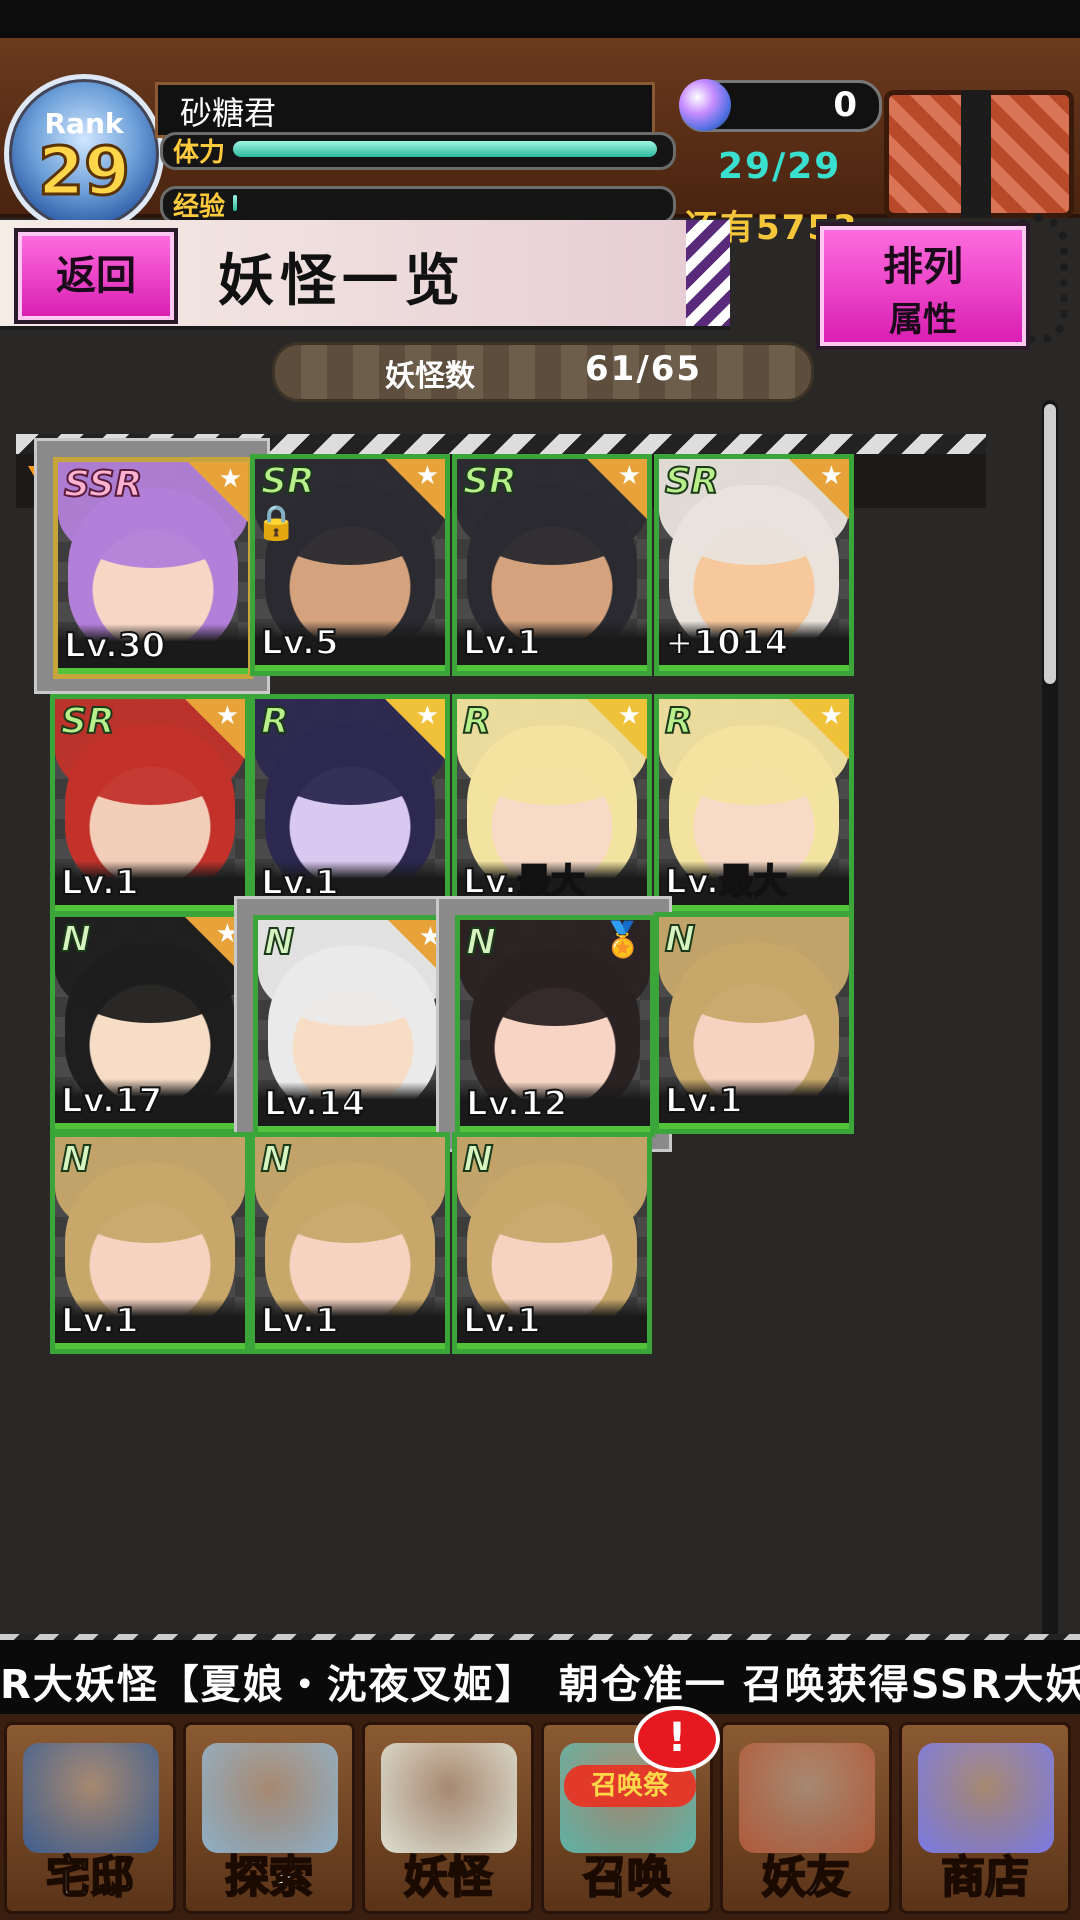 Image resolution: width=1080 pixels, height=1920 pixels. I want to click on ticker-text: R大妖怪【夏娘・沈夜叉姬】 朝仓准一 召唤获得SSR大妖, so click(540, 1685).